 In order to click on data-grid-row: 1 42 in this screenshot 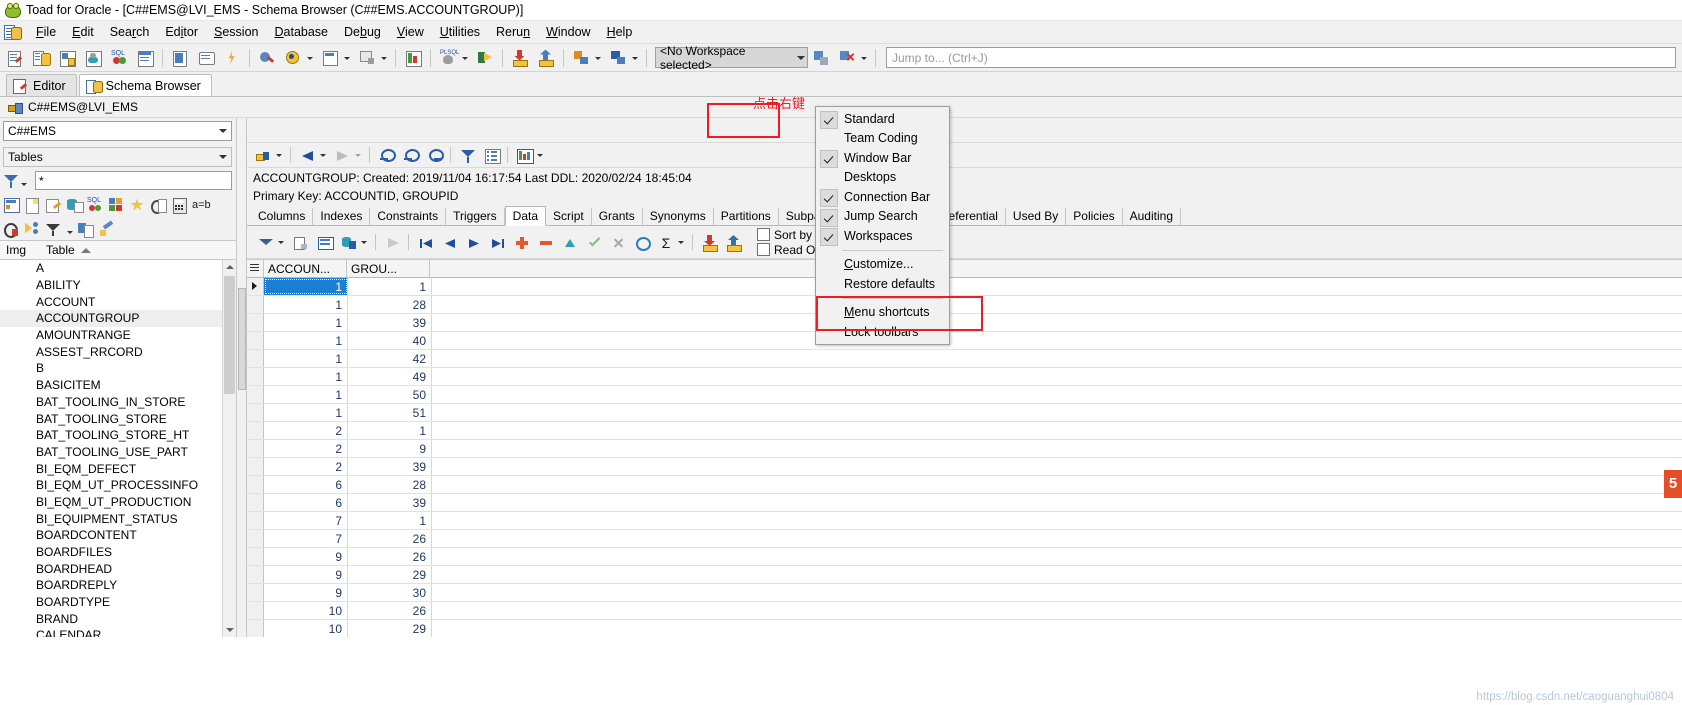, I will do `click(964, 359)`.